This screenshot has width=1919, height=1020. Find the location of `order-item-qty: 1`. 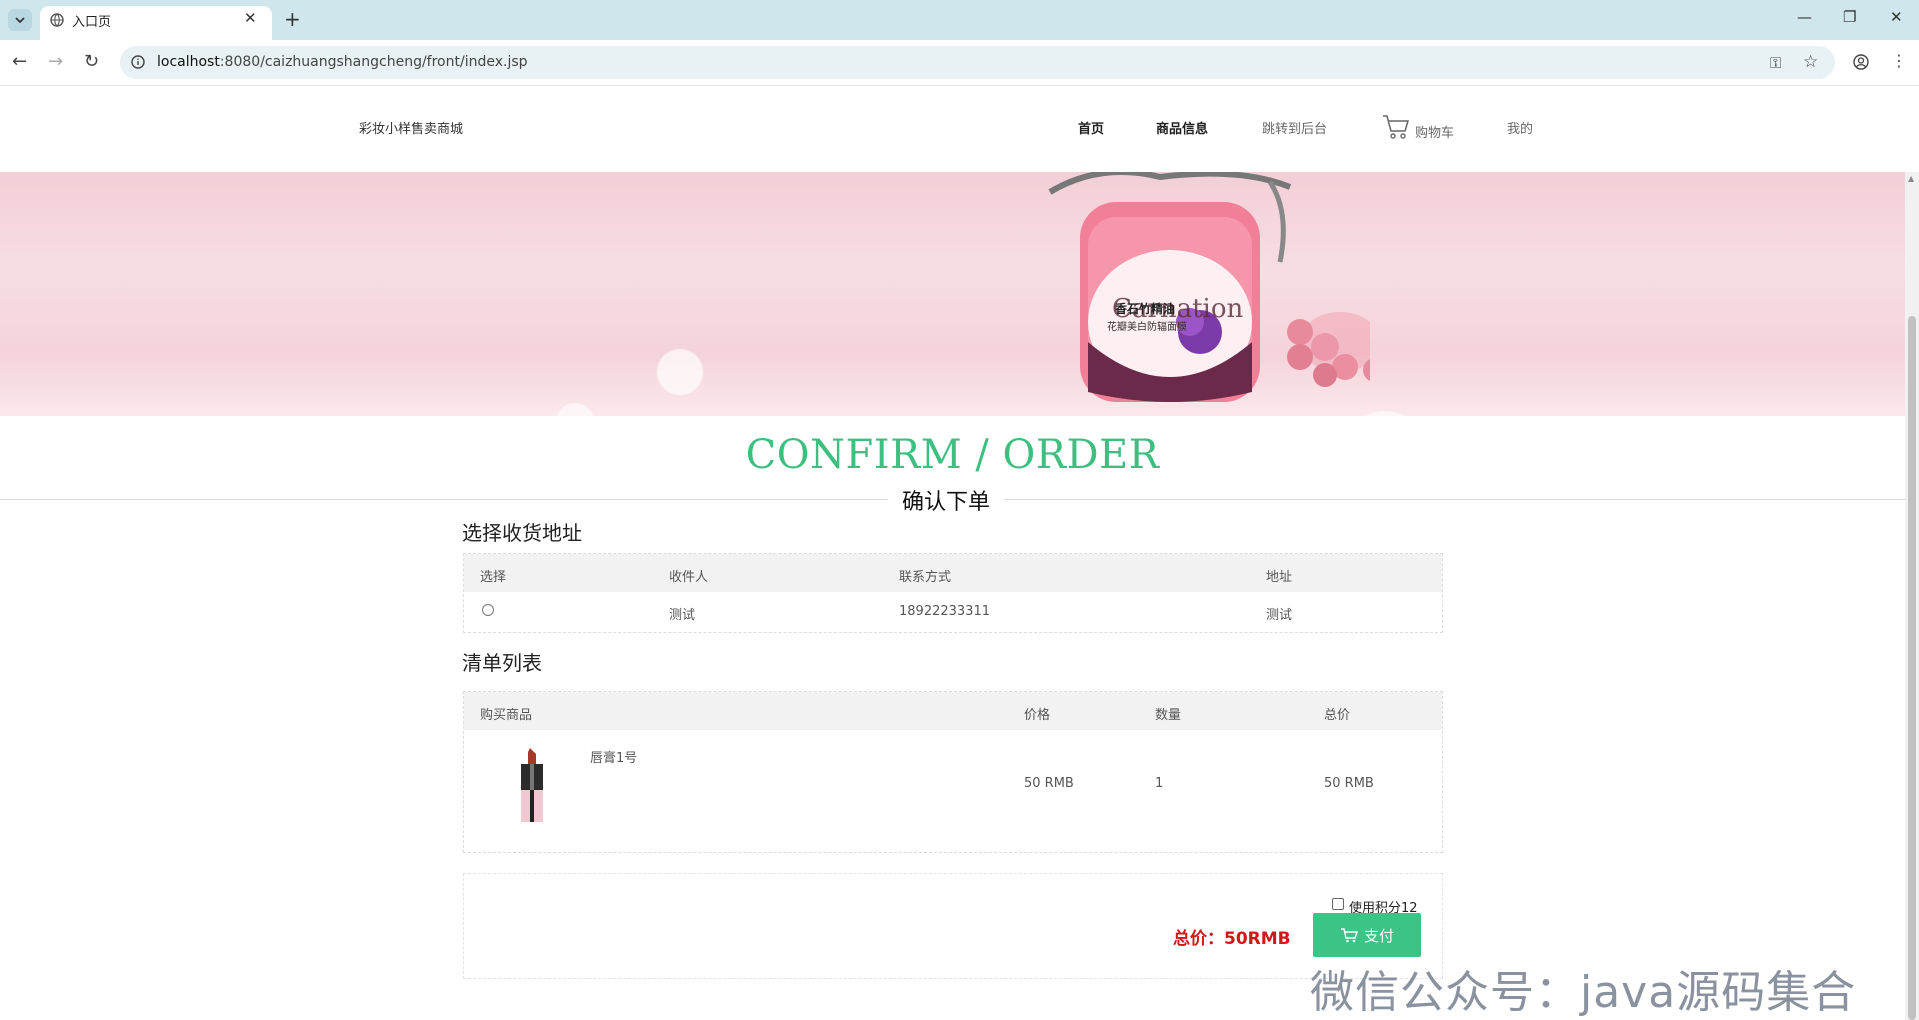

order-item-qty: 1 is located at coordinates (1159, 783).